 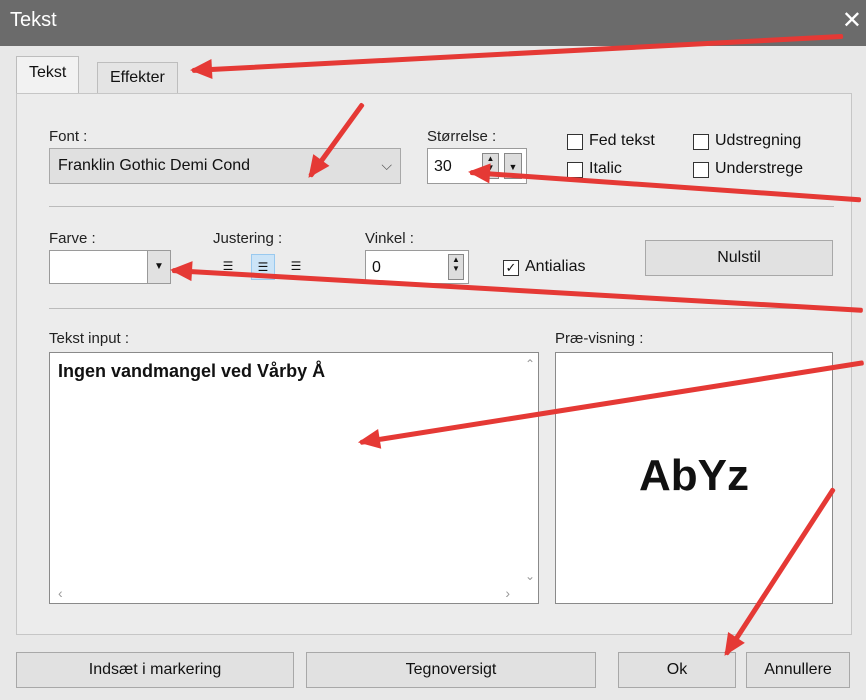 What do you see at coordinates (110, 267) in the screenshot?
I see `color-picker: ▼` at bounding box center [110, 267].